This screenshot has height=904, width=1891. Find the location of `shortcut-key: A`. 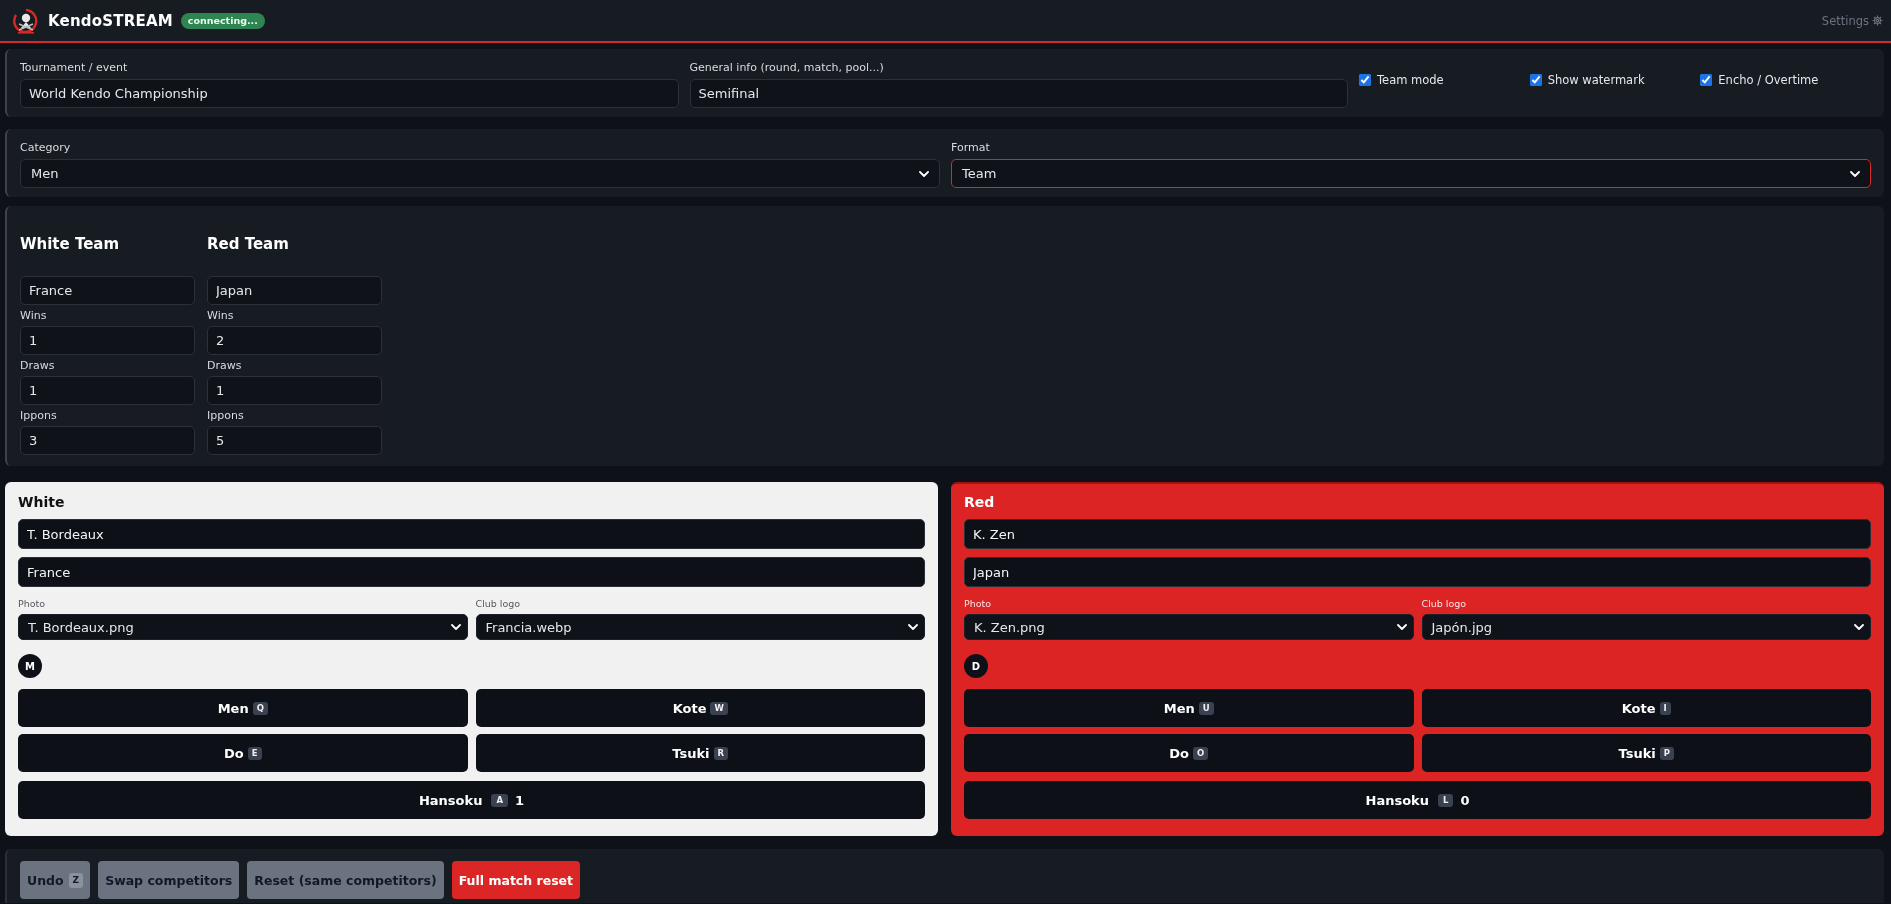

shortcut-key: A is located at coordinates (499, 800).